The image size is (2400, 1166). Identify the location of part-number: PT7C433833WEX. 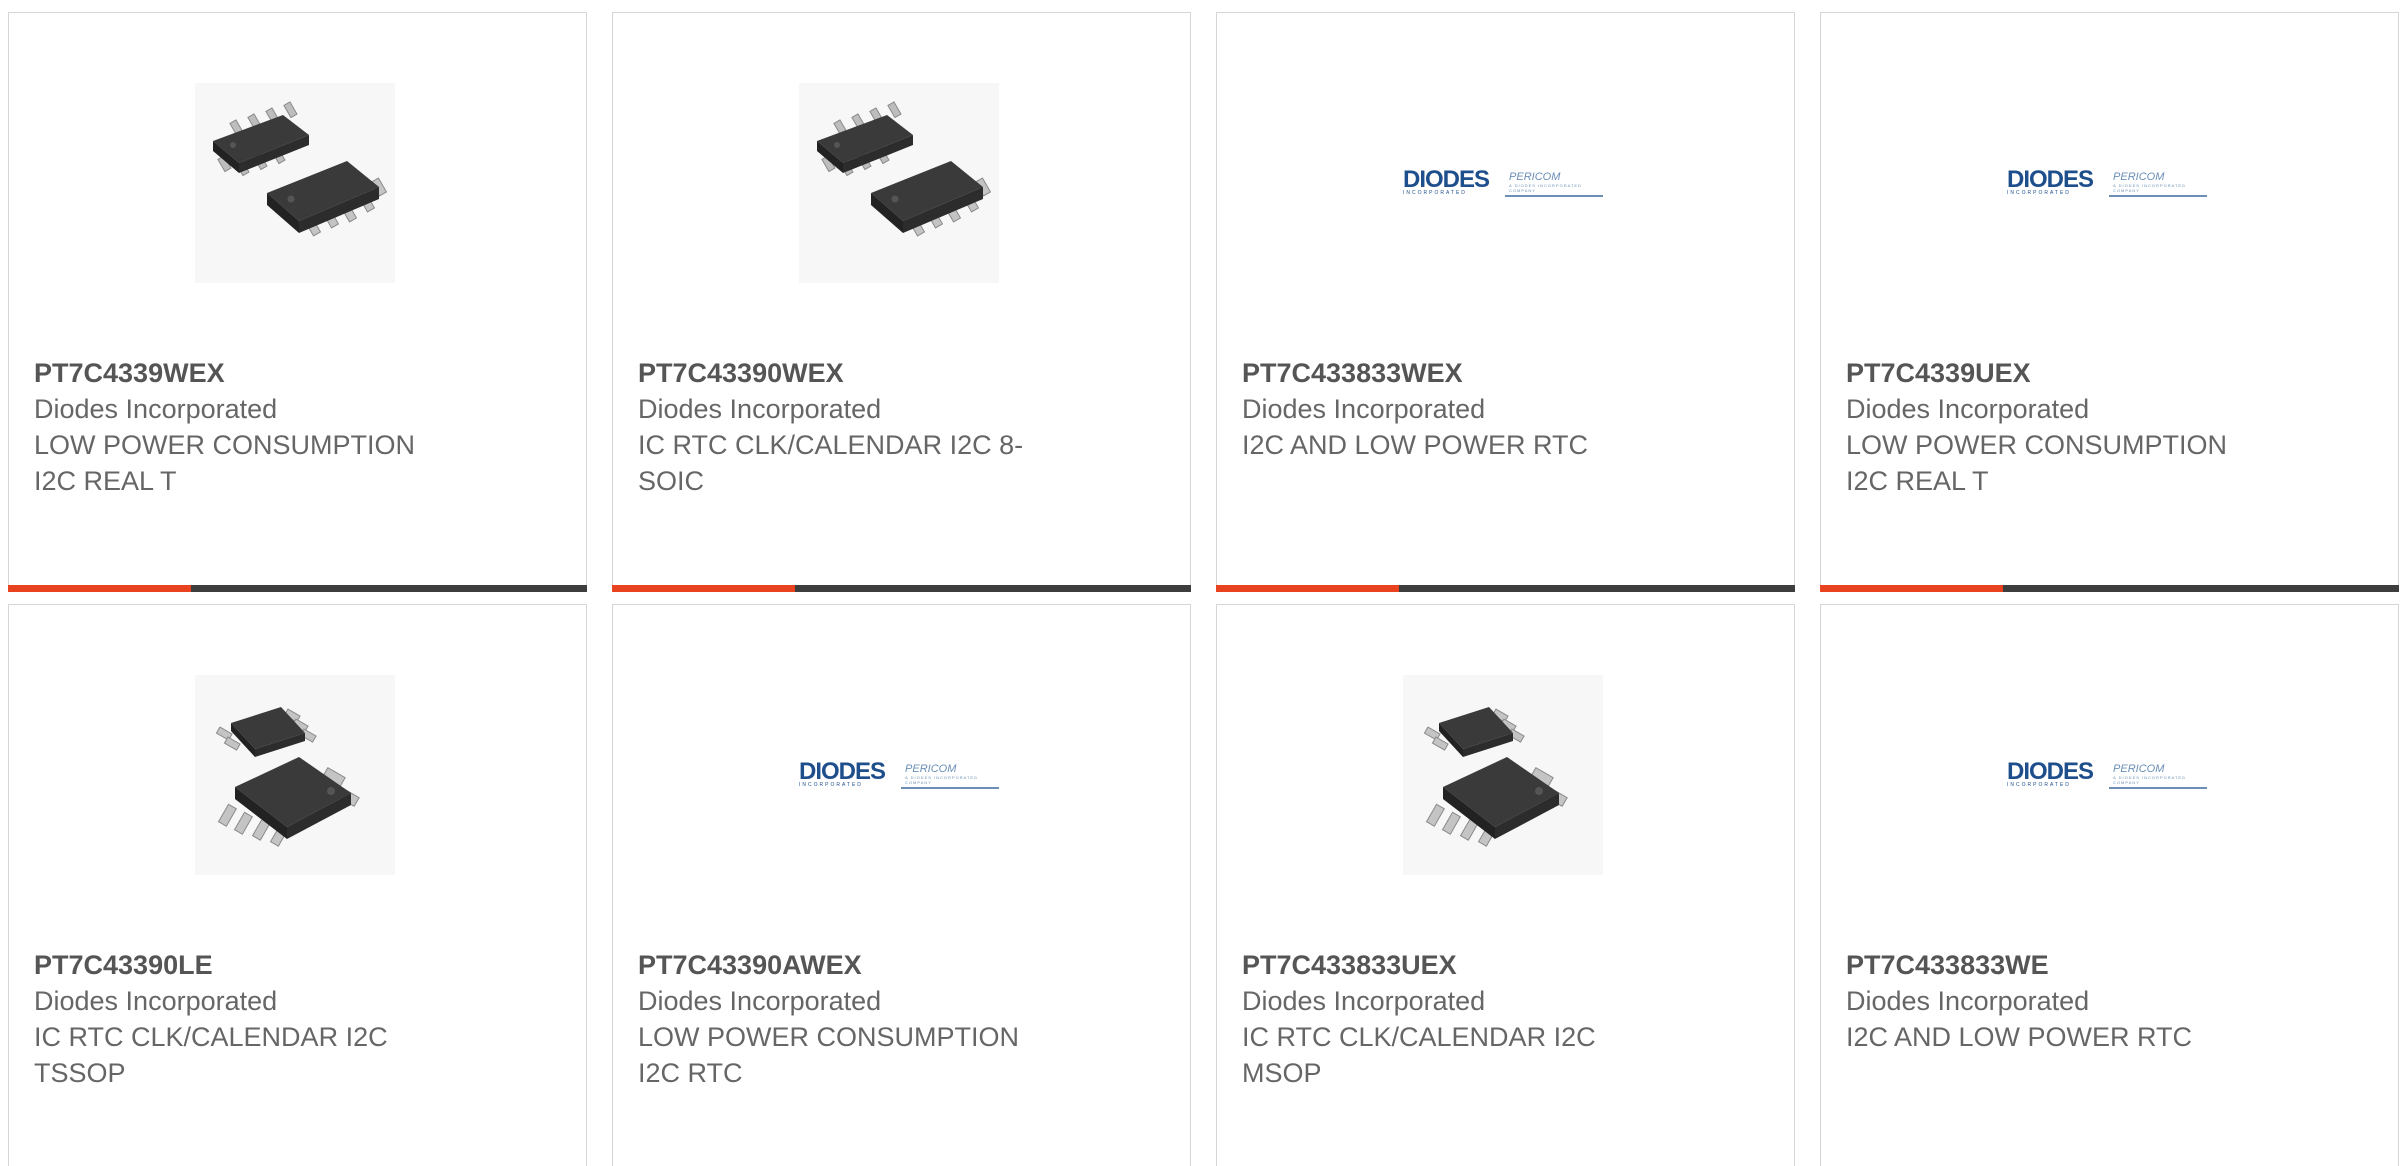
(1457, 373).